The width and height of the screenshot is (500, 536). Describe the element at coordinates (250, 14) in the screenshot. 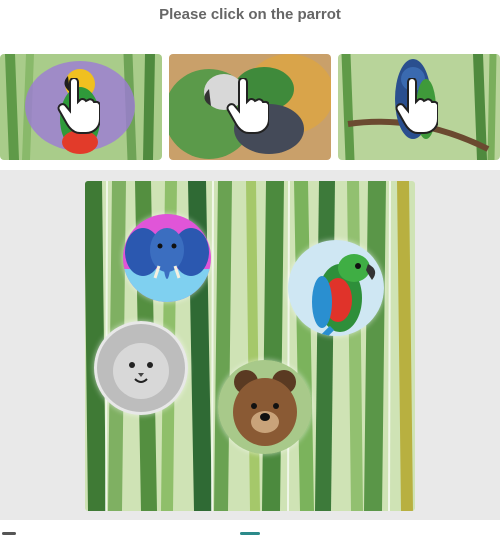

I see `captcha-instruction: Please click on the parrot` at that location.